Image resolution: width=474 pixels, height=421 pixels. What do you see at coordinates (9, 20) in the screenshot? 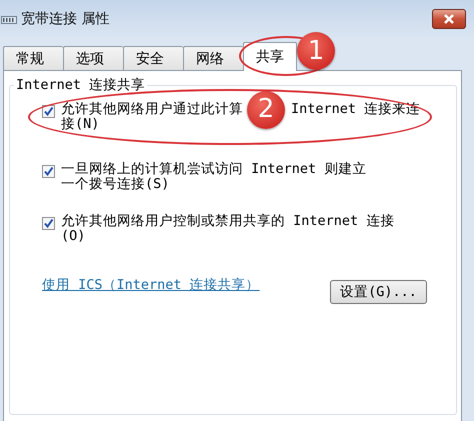
I see `network-icon` at bounding box center [9, 20].